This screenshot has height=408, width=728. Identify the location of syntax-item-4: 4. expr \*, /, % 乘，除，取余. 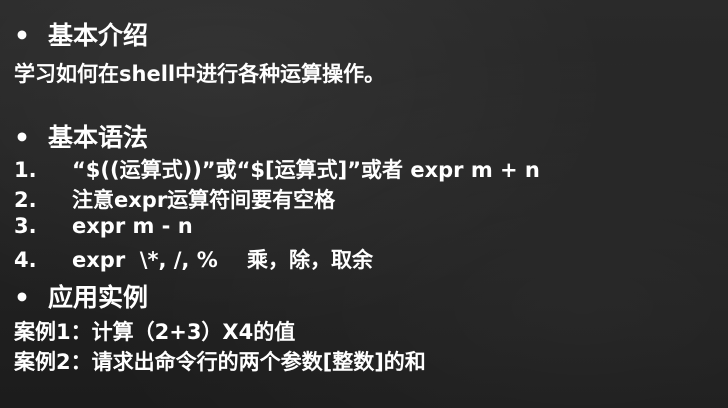
(186, 259).